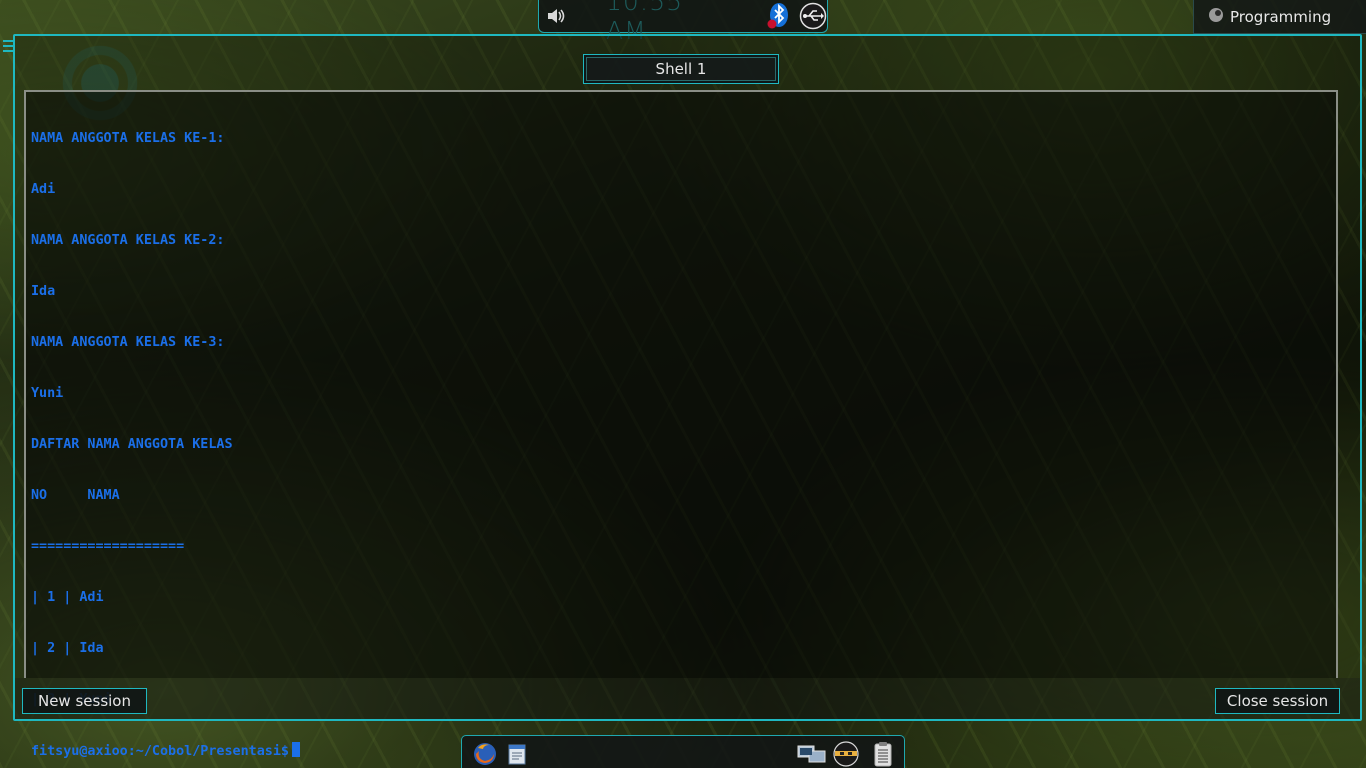 This screenshot has height=768, width=1366. Describe the element at coordinates (1216, 17) in the screenshot. I see `activity-icon` at that location.